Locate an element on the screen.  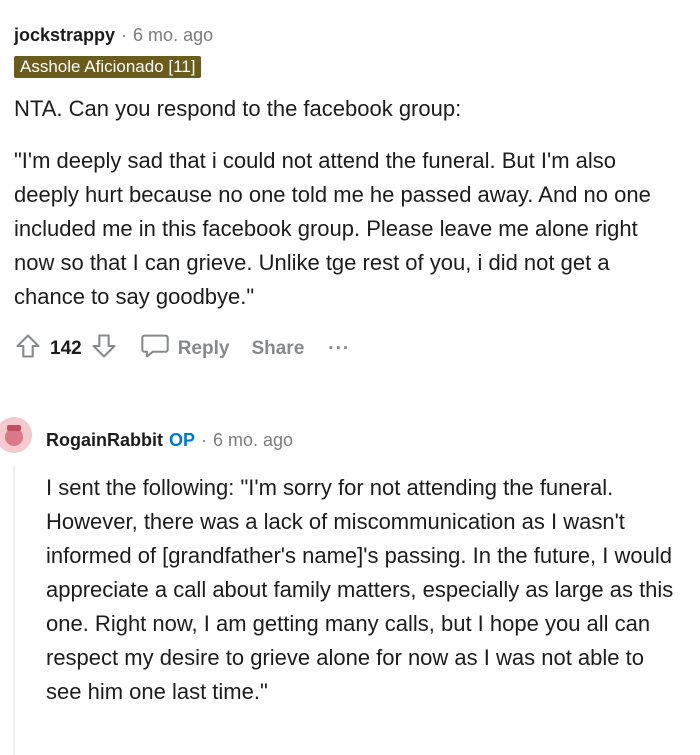
comment-time: 6 mo. ago is located at coordinates (173, 35).